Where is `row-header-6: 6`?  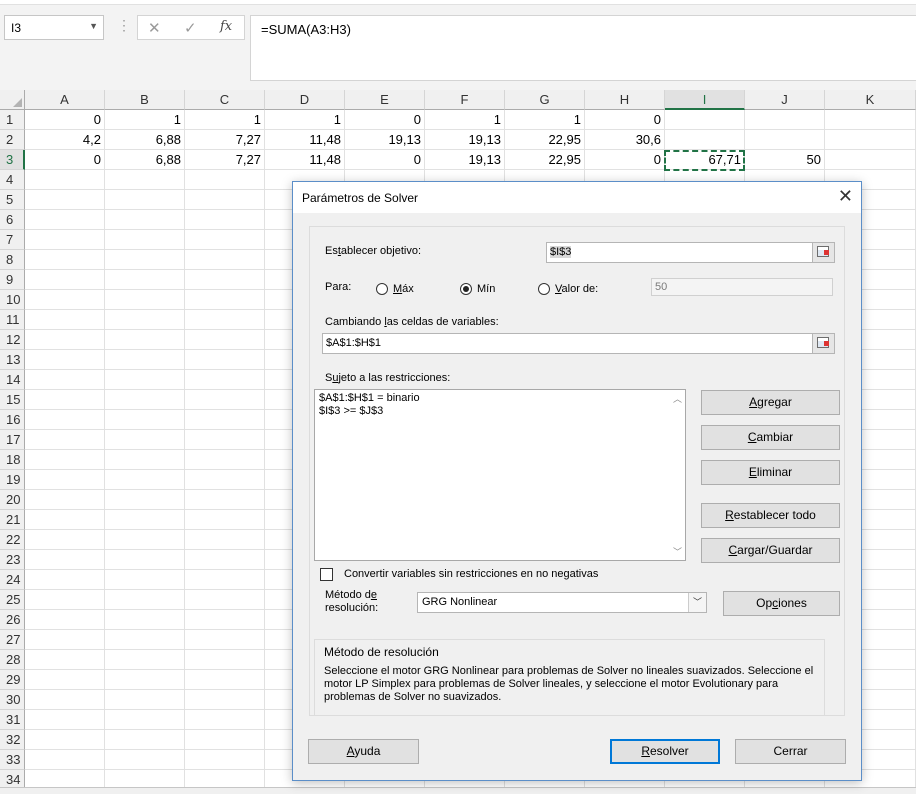 row-header-6: 6 is located at coordinates (12, 220).